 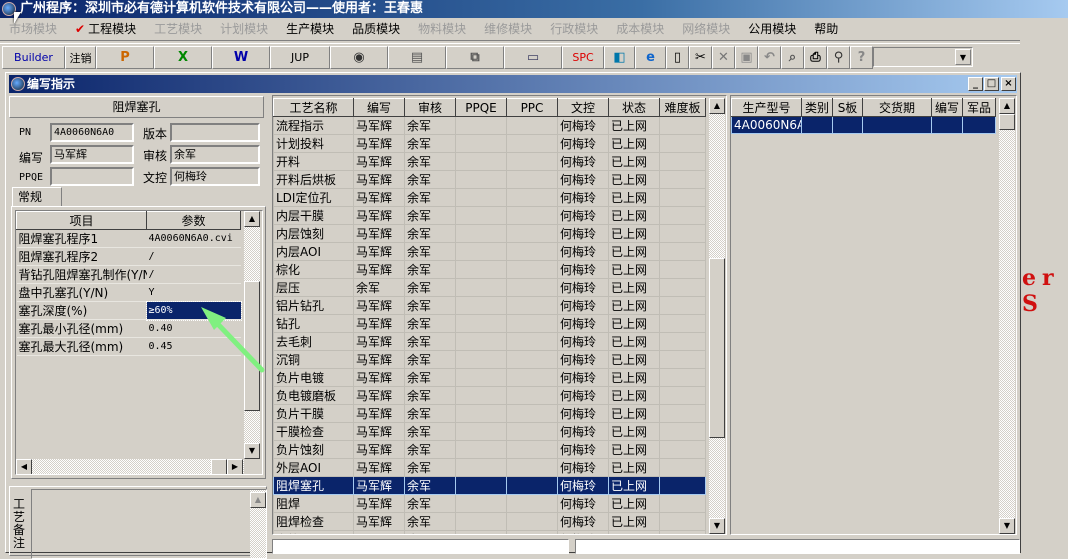 I want to click on process-cell: 流程指示, so click(x=313, y=125).